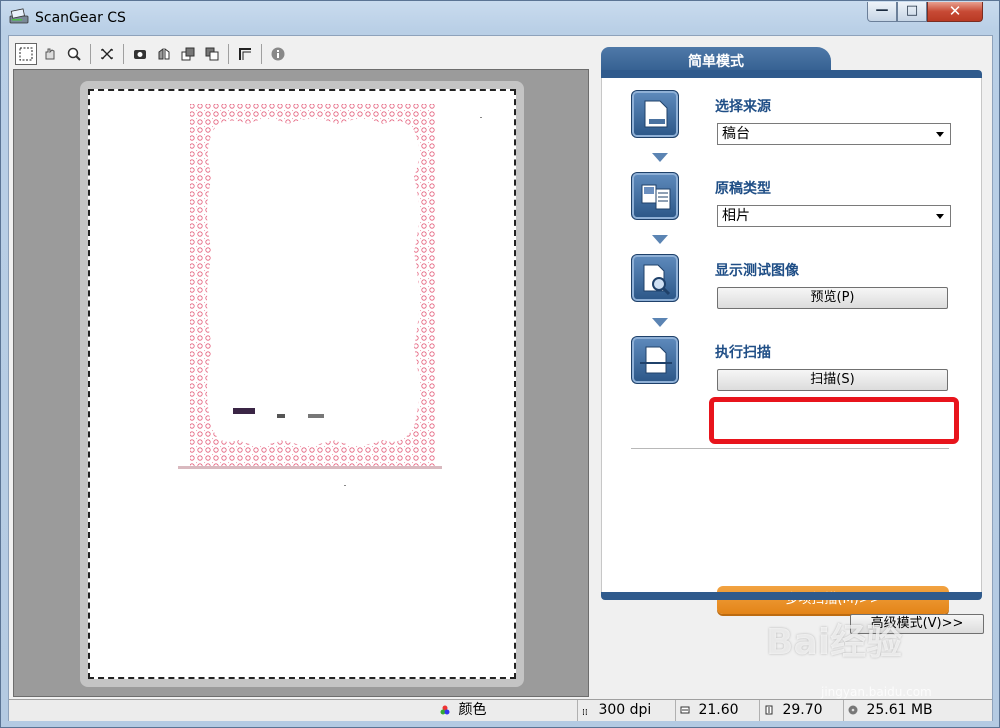 Image resolution: width=1000 pixels, height=728 pixels. I want to click on status-width-text: 21.60, so click(718, 710).